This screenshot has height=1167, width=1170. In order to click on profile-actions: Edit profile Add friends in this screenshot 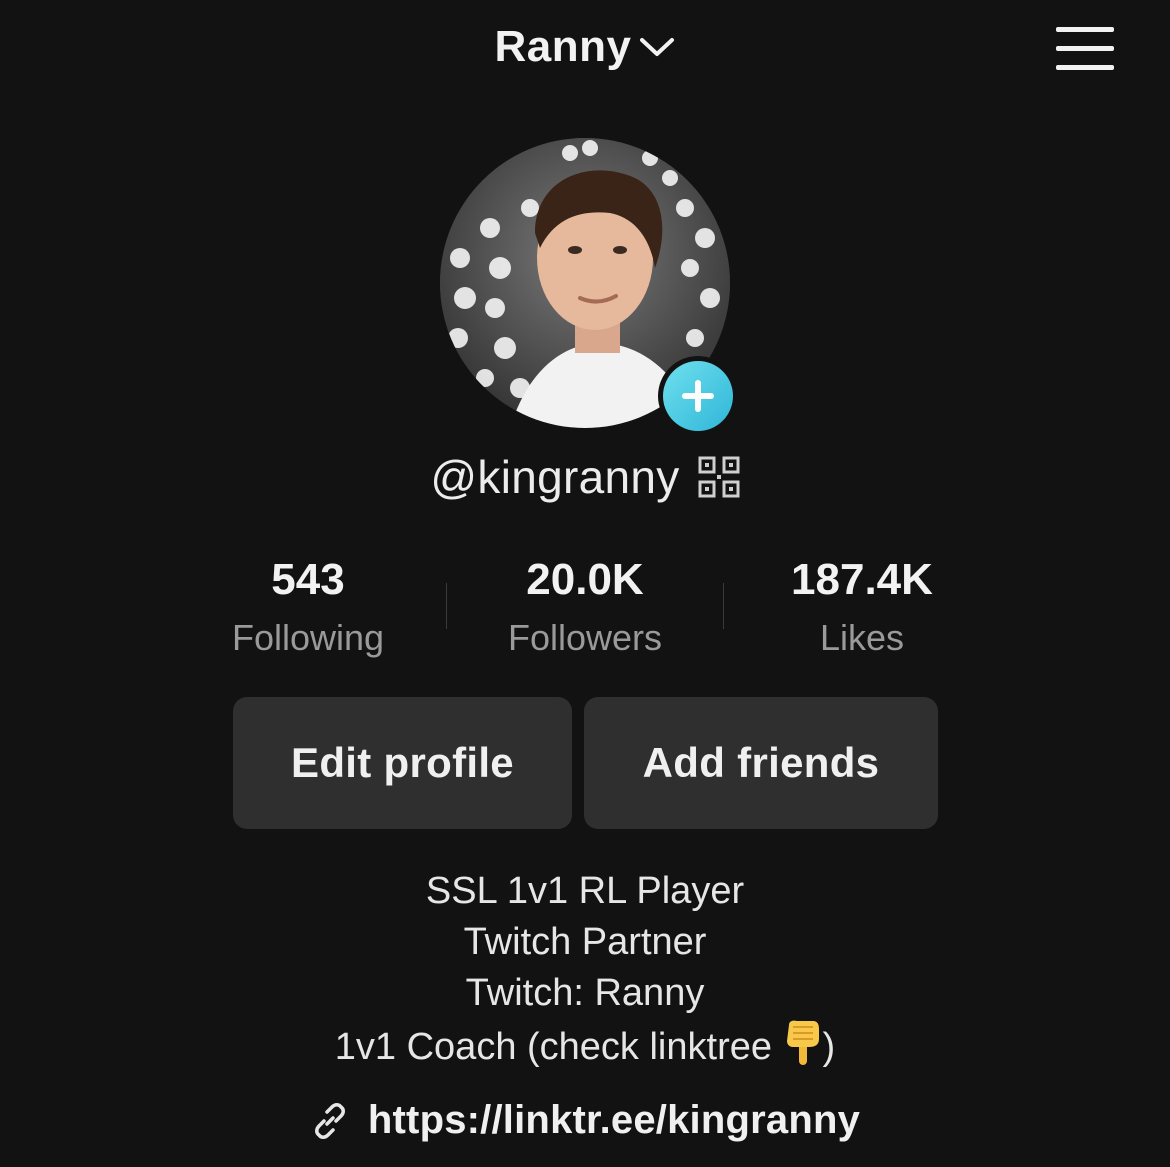, I will do `click(585, 763)`.